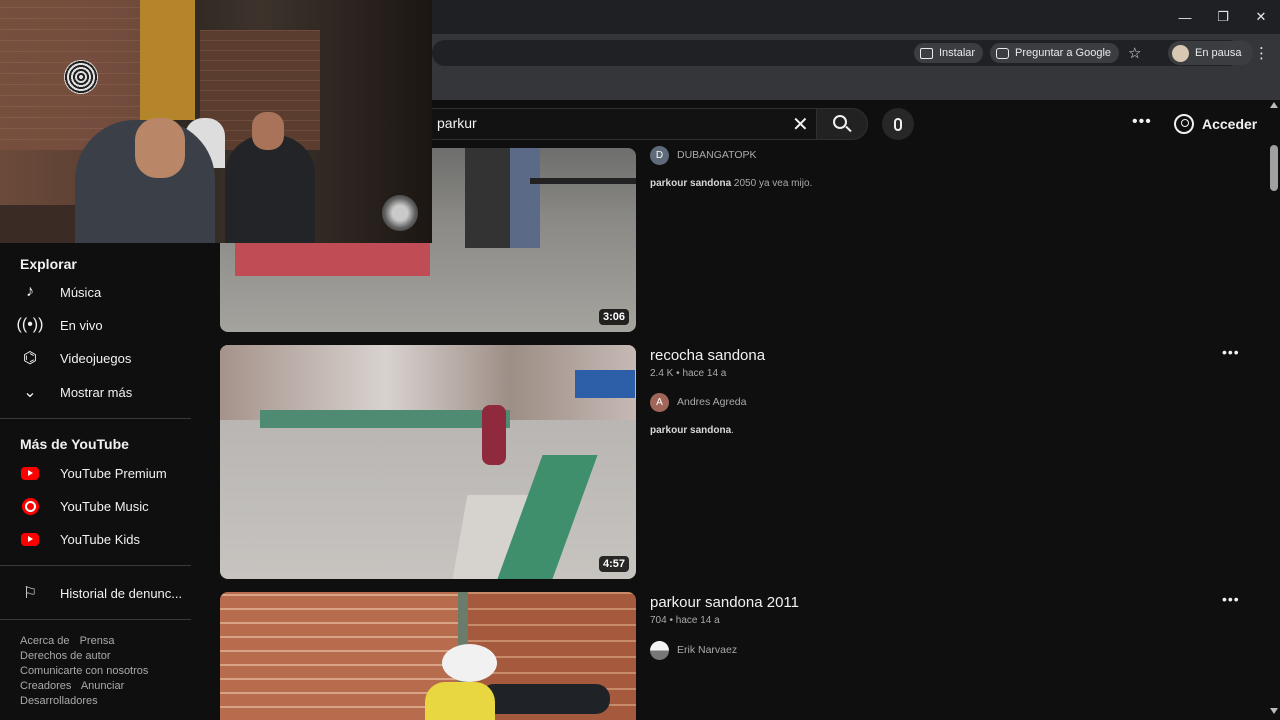  Describe the element at coordinates (659, 402) in the screenshot. I see `channel-avatar: A` at that location.